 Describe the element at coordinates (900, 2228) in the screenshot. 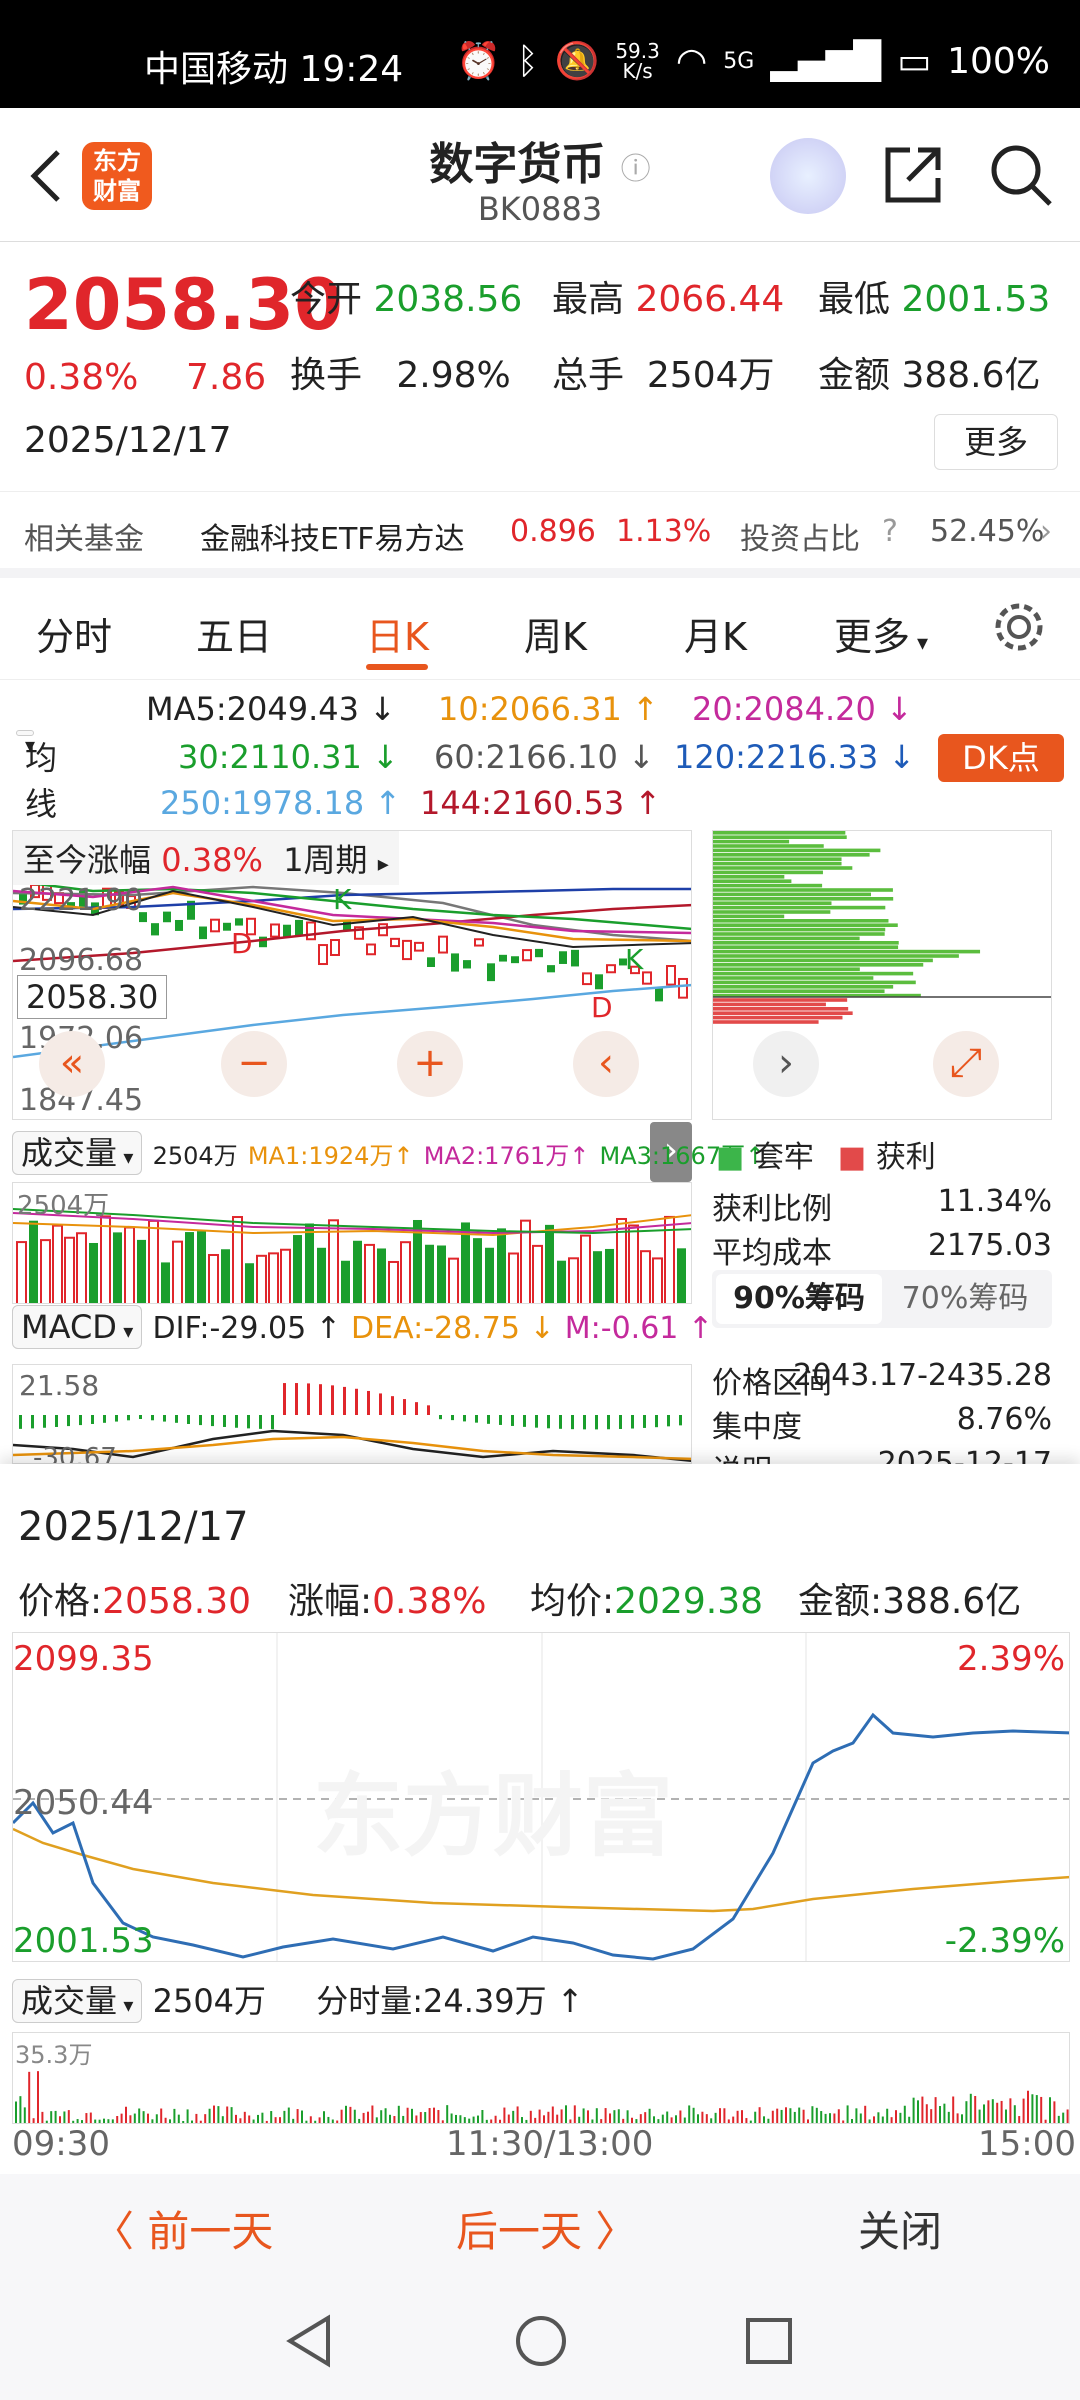

I see `close-button: 关闭` at that location.